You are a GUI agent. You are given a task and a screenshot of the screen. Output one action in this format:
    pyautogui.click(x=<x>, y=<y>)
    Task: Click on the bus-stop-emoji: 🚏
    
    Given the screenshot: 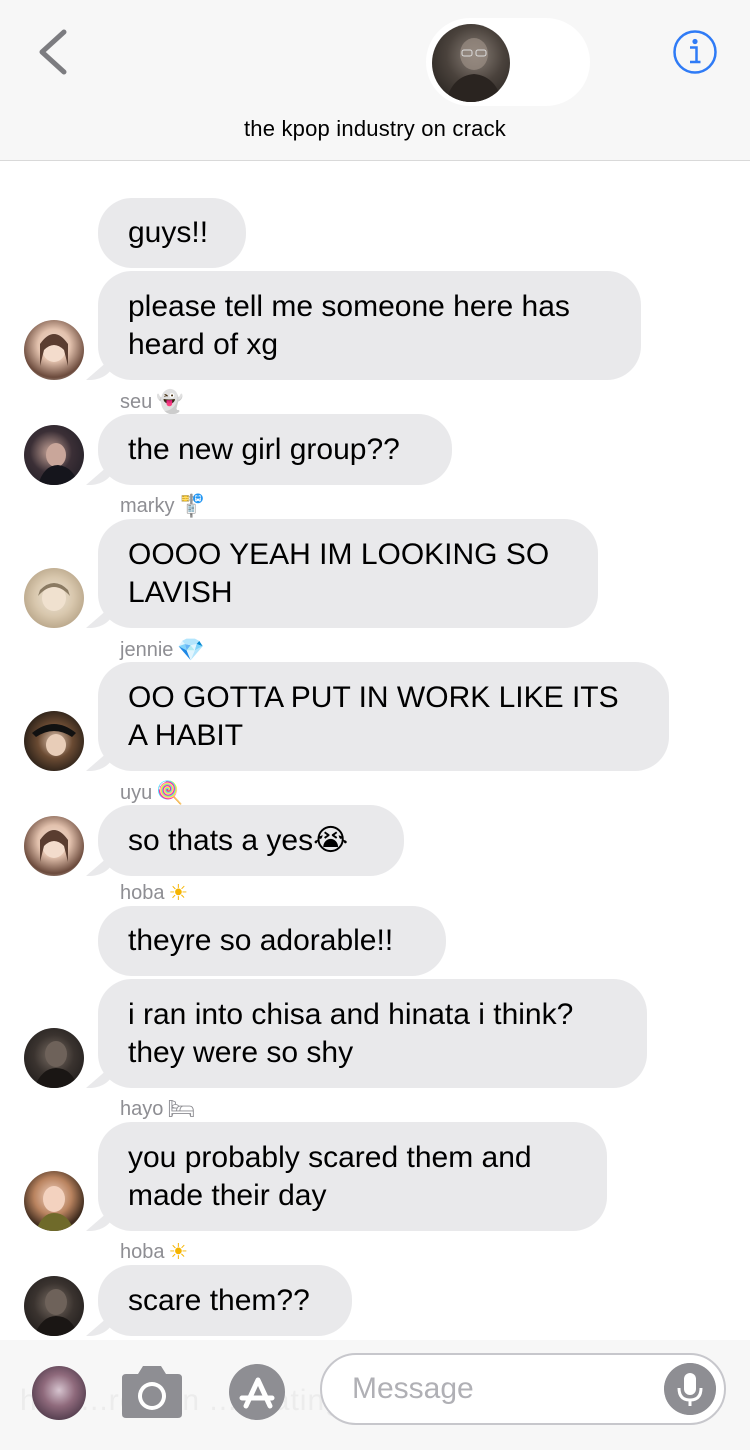 What is the action you would take?
    pyautogui.click(x=192, y=506)
    